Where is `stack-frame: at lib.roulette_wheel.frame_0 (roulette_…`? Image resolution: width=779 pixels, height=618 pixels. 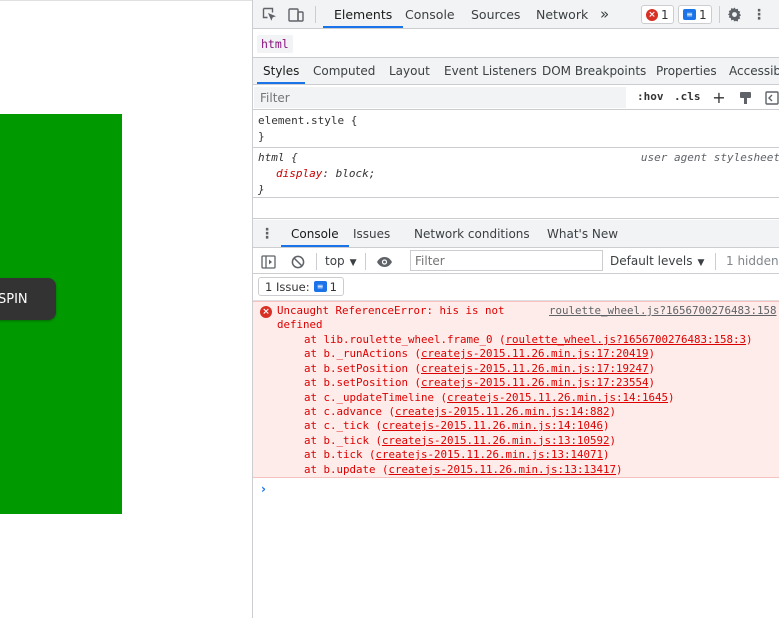 stack-frame: at lib.roulette_wheel.frame_0 (roulette_… is located at coordinates (528, 340).